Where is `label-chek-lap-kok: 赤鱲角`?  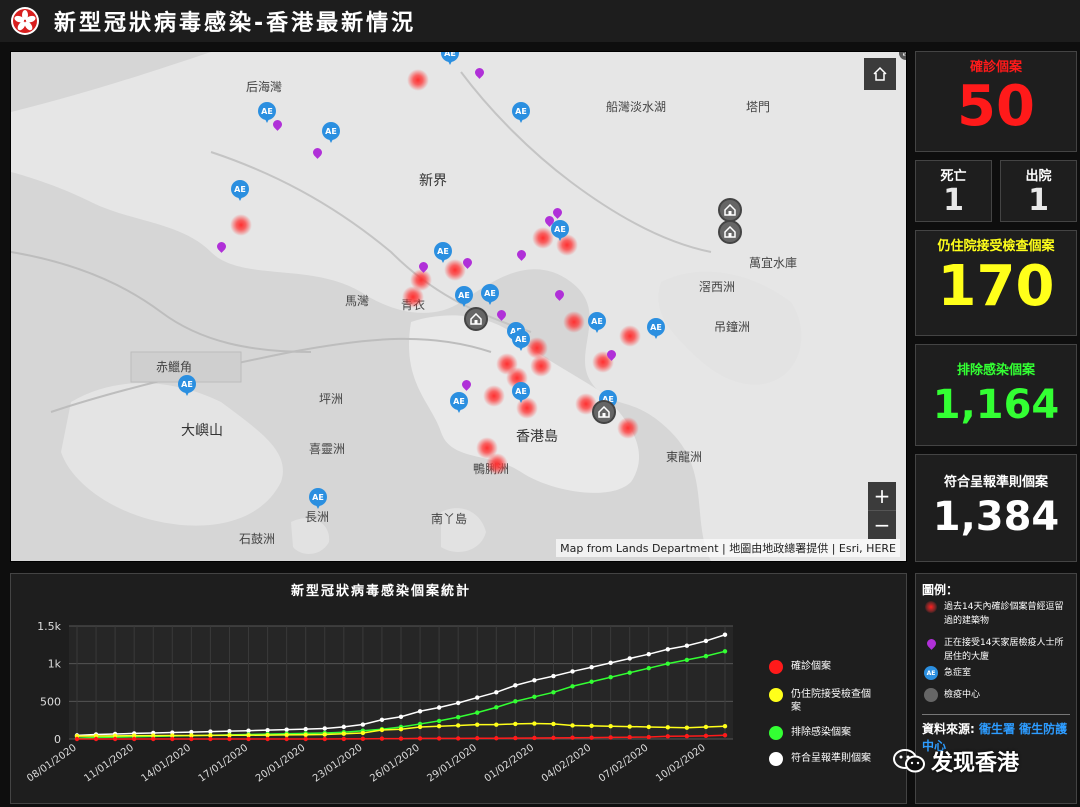
label-chek-lap-kok: 赤鱲角 is located at coordinates (174, 367).